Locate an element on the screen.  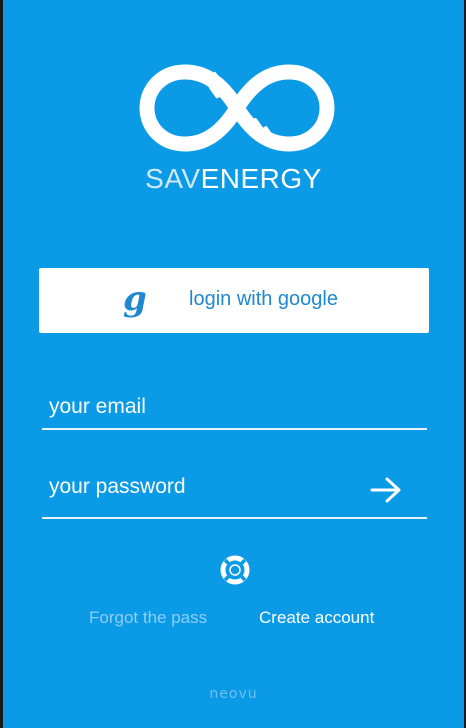
password-field-container is located at coordinates (234, 497).